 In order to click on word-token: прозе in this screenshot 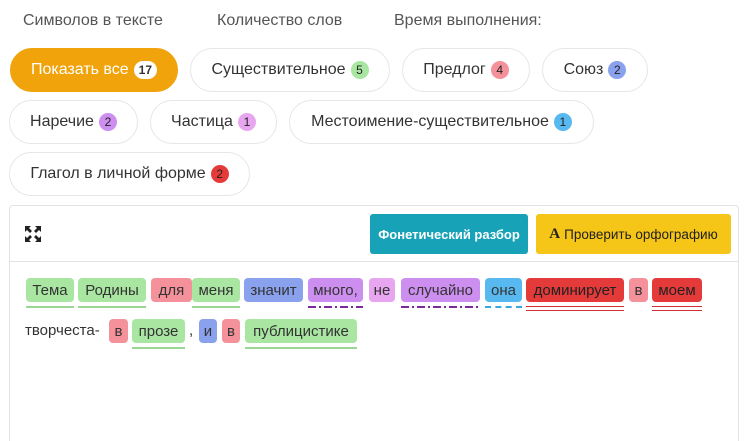, I will do `click(158, 331)`.